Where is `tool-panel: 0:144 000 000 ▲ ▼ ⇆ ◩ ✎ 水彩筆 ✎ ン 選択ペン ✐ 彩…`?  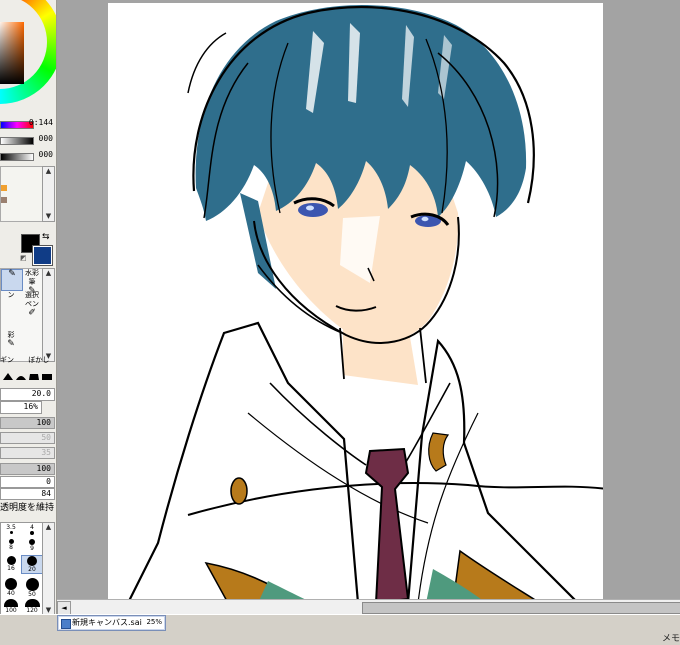
tool-panel: 0:144 000 000 ▲ ▼ ⇆ ◩ ✎ 水彩筆 ✎ ン 選択ペン ✐ 彩… is located at coordinates (28, 307).